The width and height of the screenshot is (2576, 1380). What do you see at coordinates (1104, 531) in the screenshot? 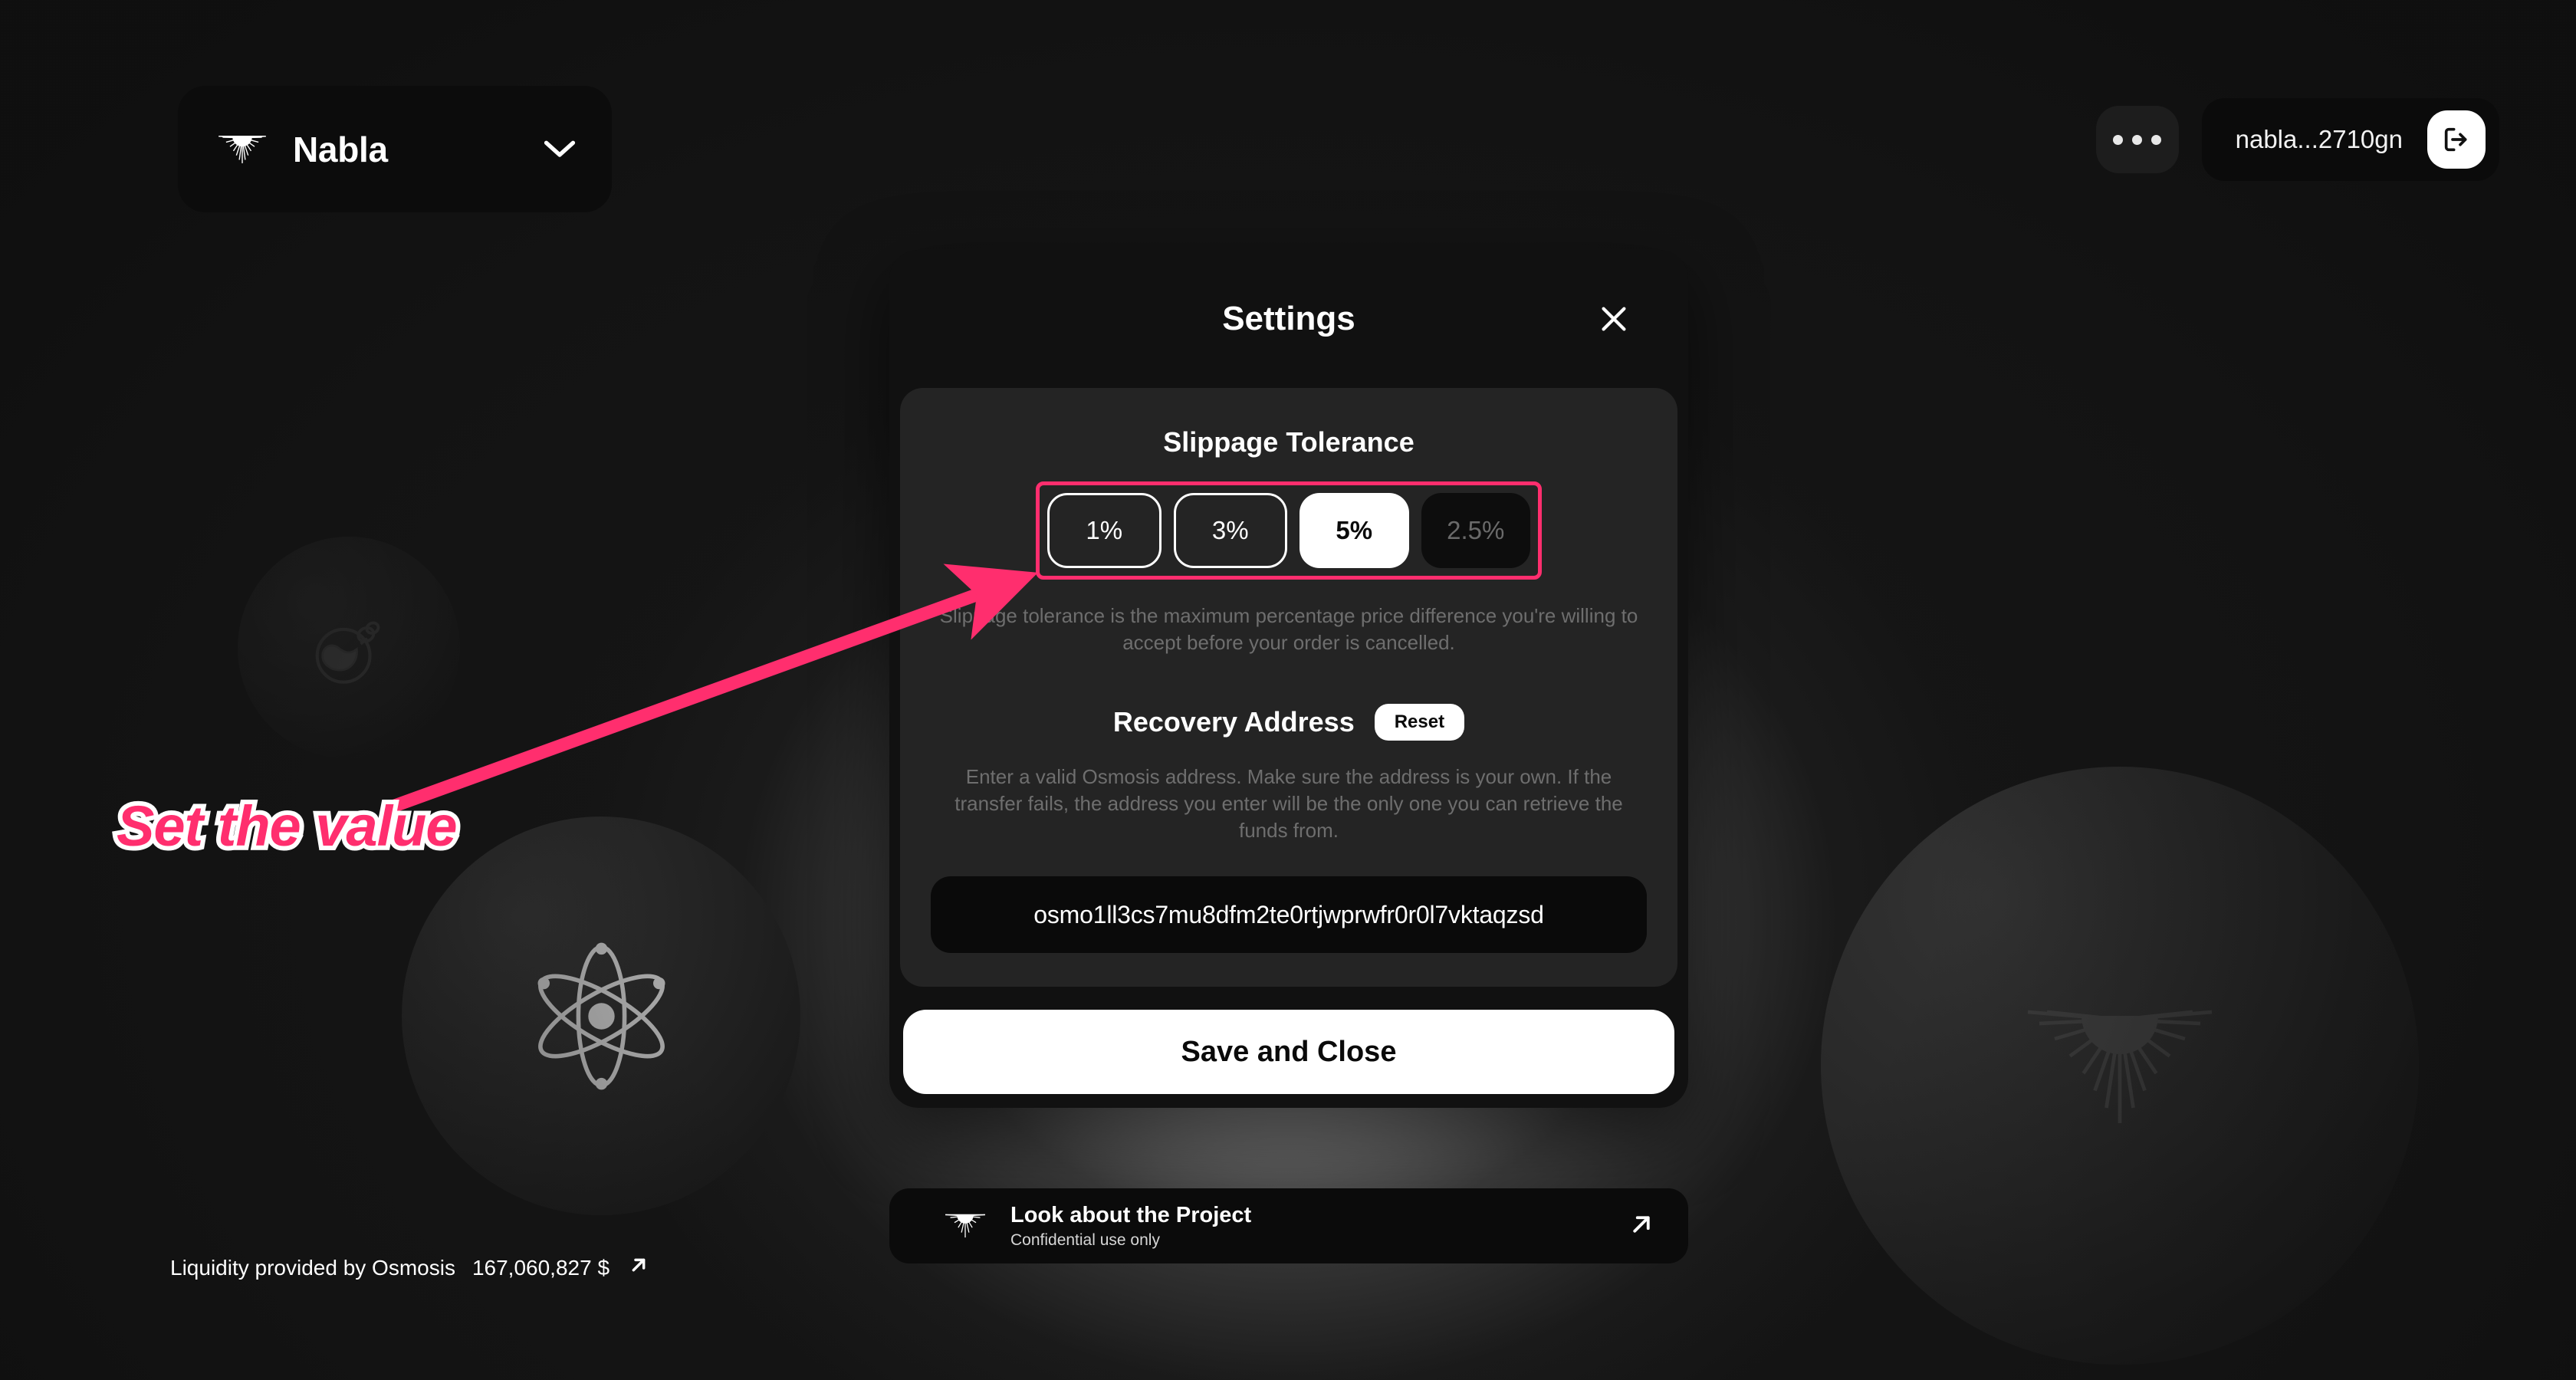
I see `slippage-option-1: 1%` at bounding box center [1104, 531].